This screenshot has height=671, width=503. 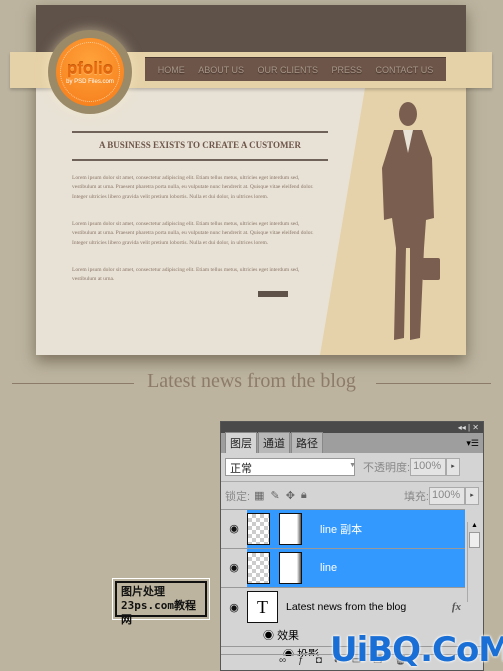 What do you see at coordinates (307, 660) in the screenshot?
I see `add-style-icon: ƒ` at bounding box center [307, 660].